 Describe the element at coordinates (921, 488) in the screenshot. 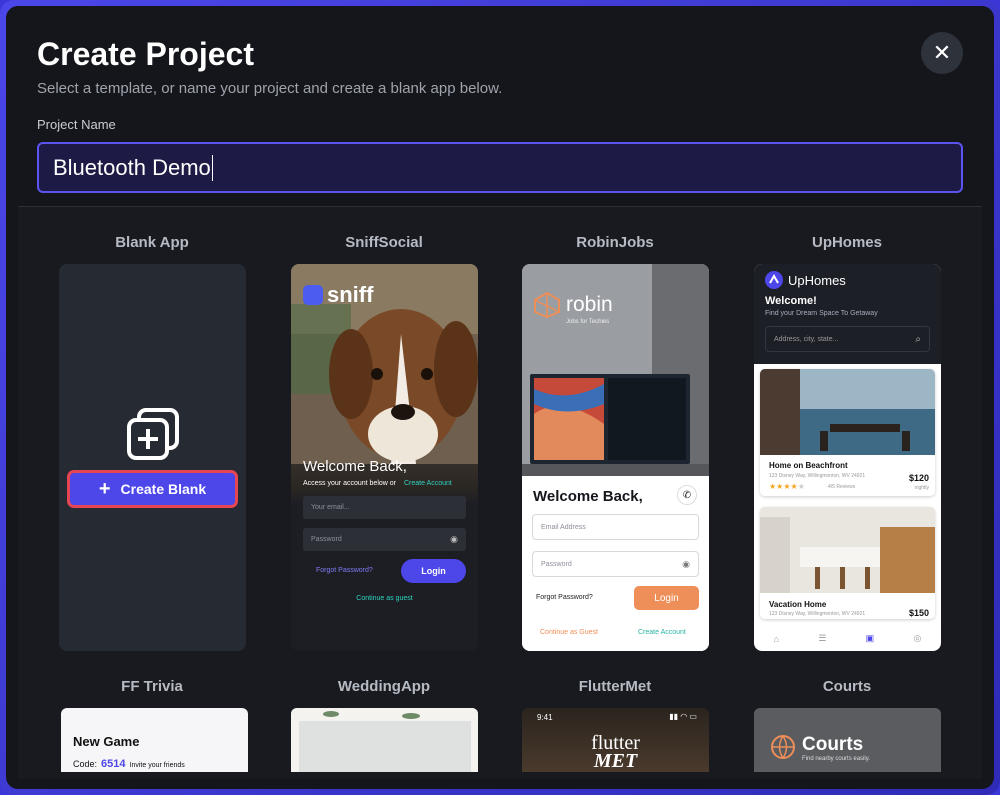

I see `listing1-unit: nightly` at that location.